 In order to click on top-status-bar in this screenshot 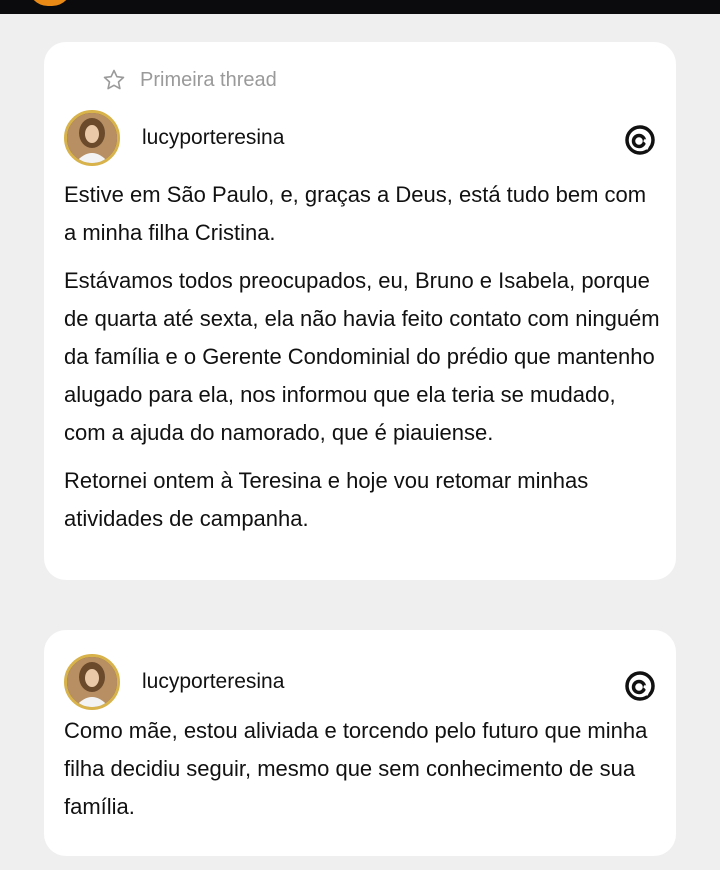, I will do `click(360, 7)`.